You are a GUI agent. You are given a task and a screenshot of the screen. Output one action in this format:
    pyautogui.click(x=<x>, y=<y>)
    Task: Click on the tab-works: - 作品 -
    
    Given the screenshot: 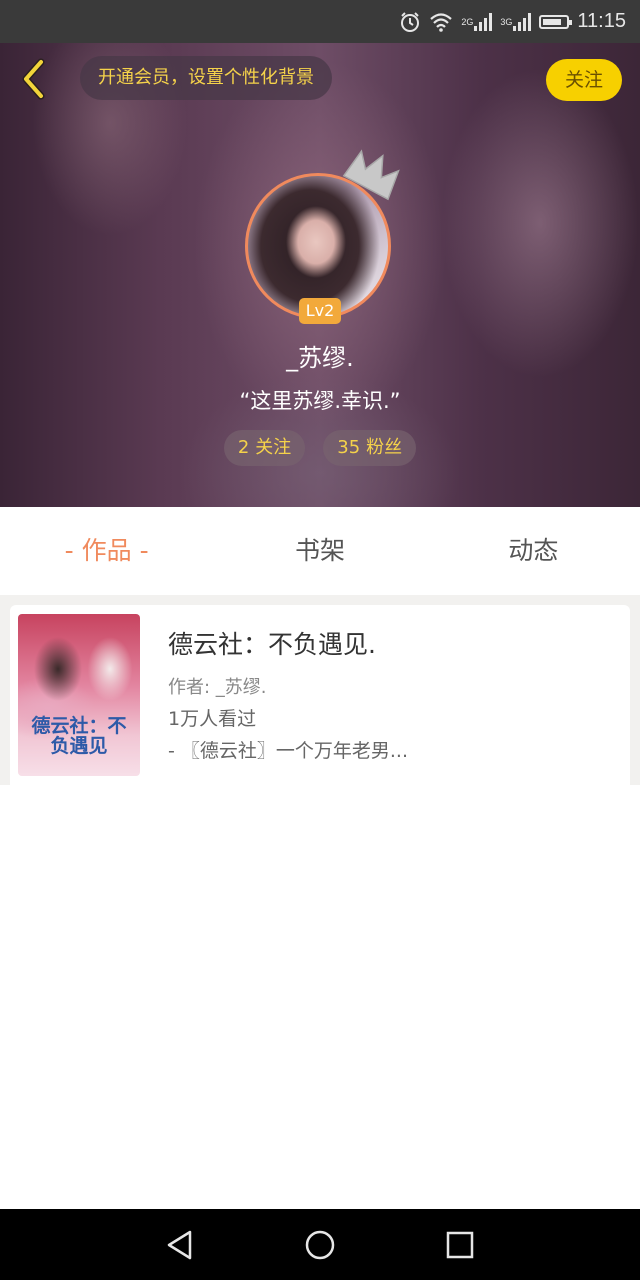 What is the action you would take?
    pyautogui.click(x=106, y=551)
    